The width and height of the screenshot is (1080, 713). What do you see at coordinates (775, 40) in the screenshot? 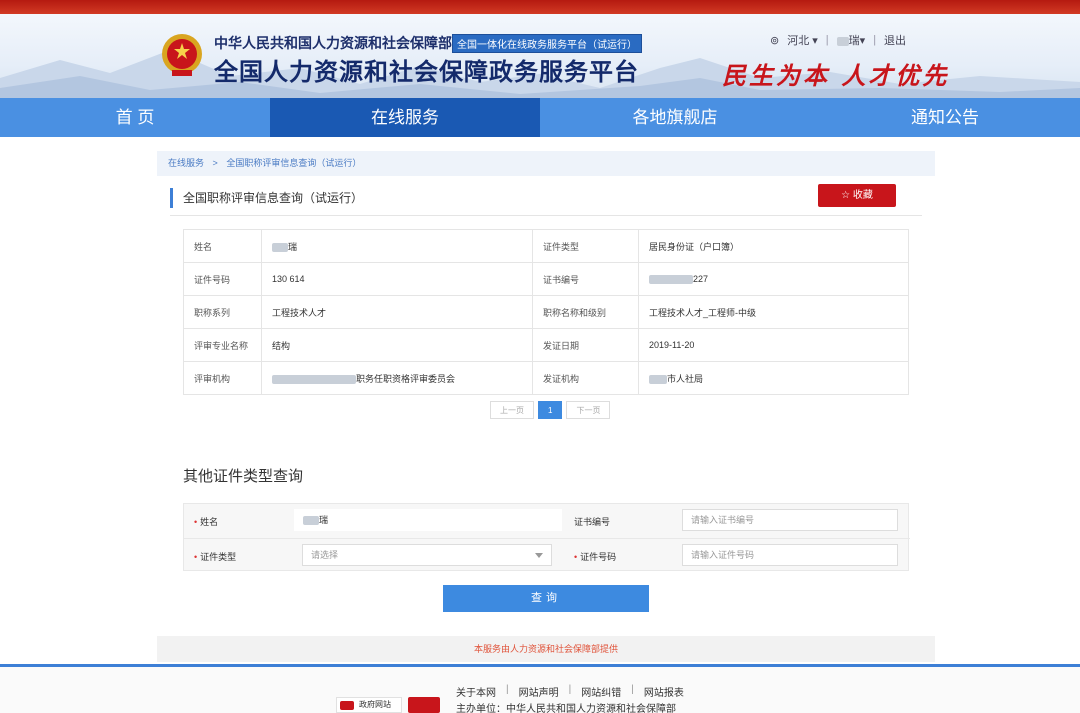
I see `location-pin-icon: ⊚` at bounding box center [775, 40].